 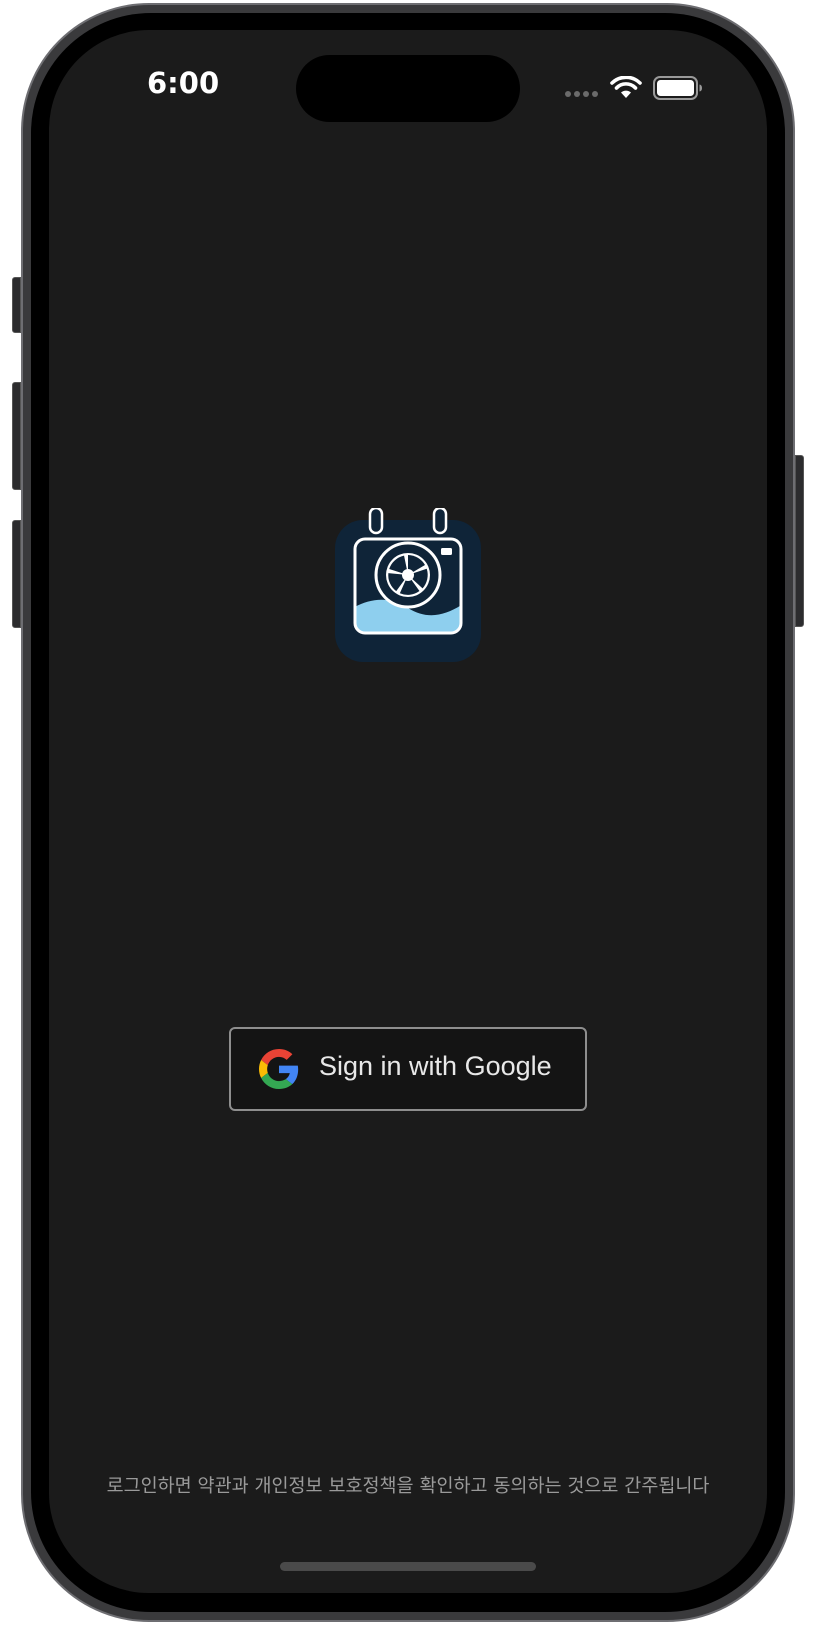 What do you see at coordinates (435, 1066) in the screenshot?
I see `google-sign-in-label: Sign in with Google` at bounding box center [435, 1066].